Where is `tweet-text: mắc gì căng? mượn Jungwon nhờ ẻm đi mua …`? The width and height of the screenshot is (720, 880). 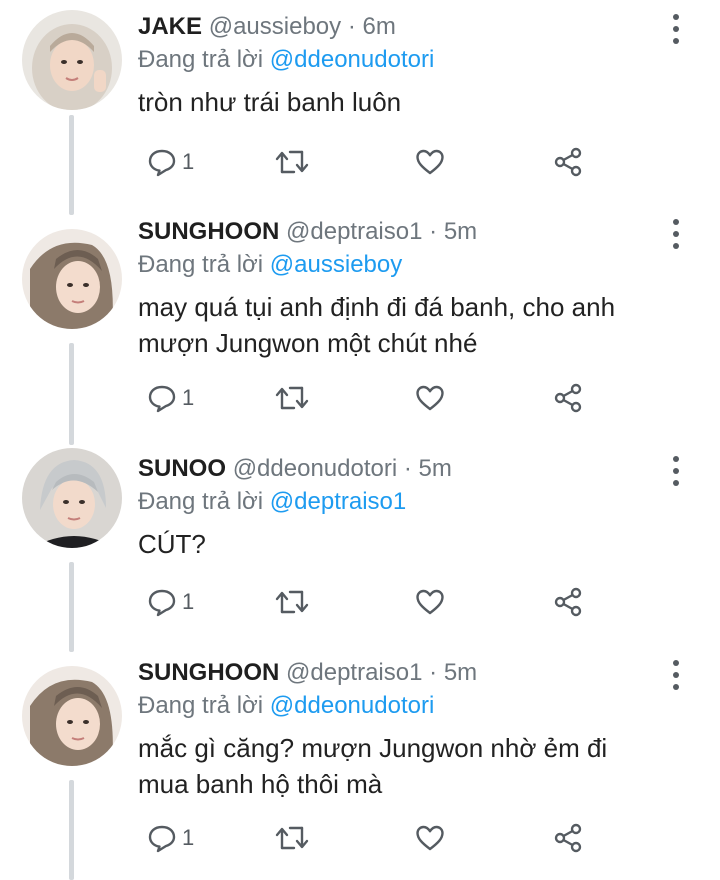
tweet-text: mắc gì căng? mượn Jungwon nhờ ẻm đi mua … is located at coordinates (373, 766).